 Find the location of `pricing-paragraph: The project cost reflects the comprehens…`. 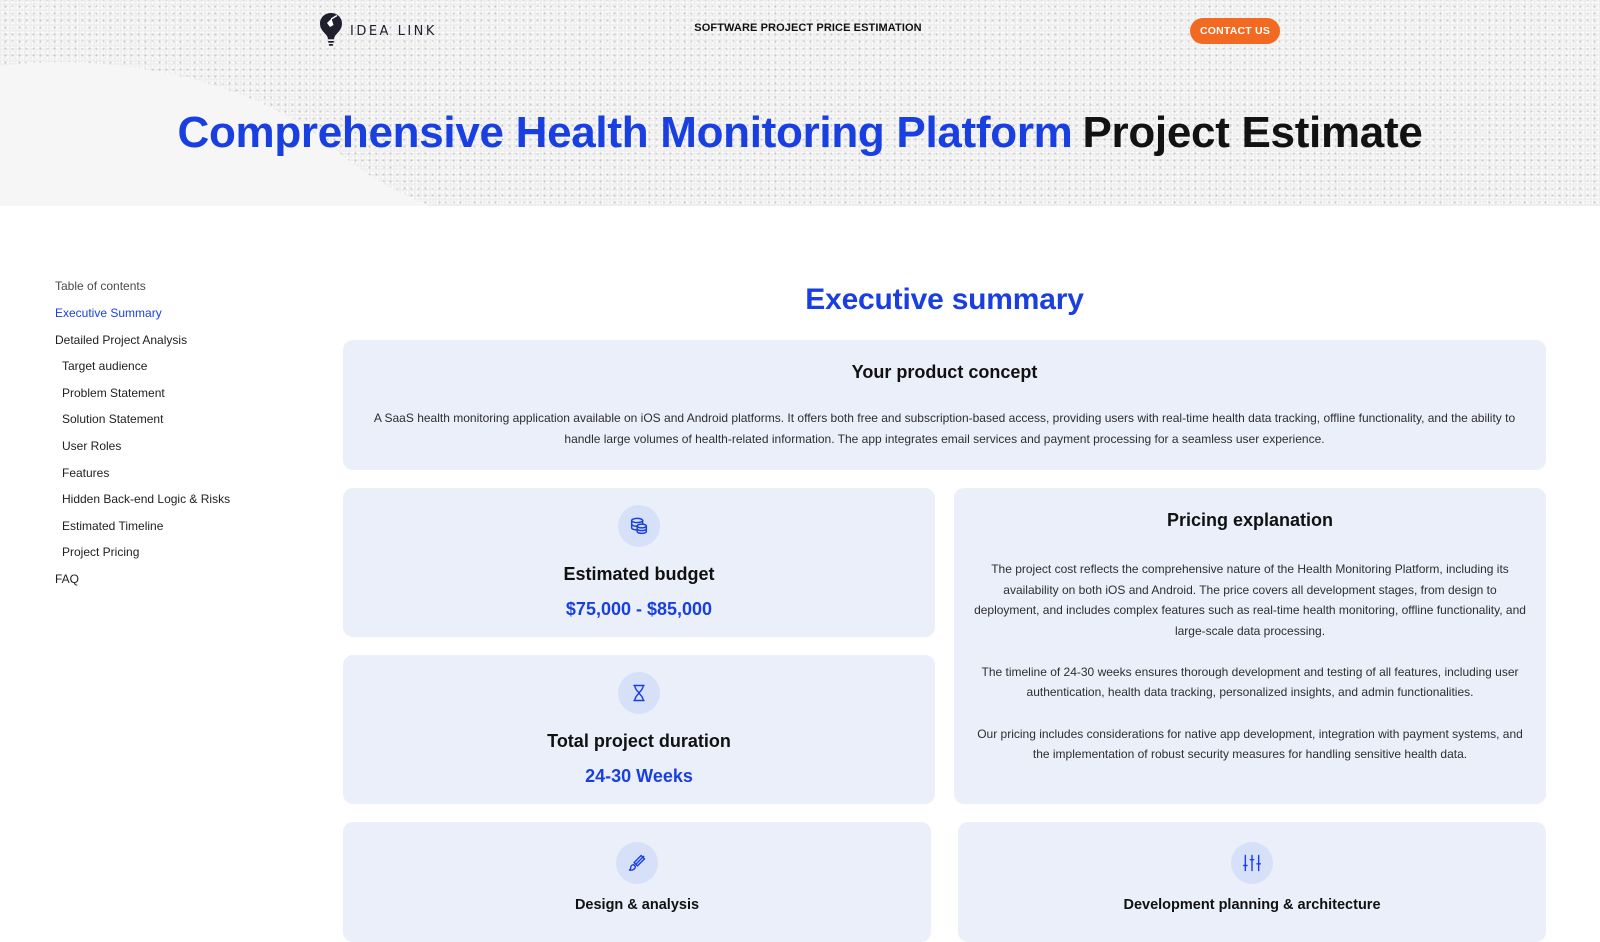

pricing-paragraph: The project cost reflects the comprehens… is located at coordinates (1250, 600).